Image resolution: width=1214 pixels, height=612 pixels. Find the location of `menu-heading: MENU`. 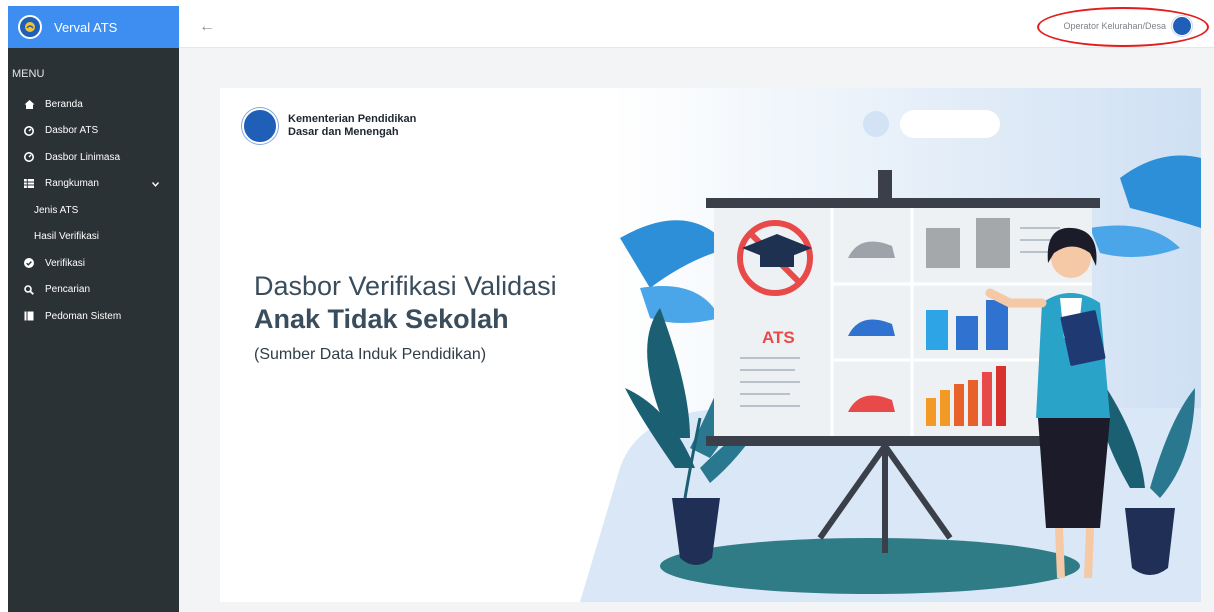

menu-heading: MENU is located at coordinates (28, 74).